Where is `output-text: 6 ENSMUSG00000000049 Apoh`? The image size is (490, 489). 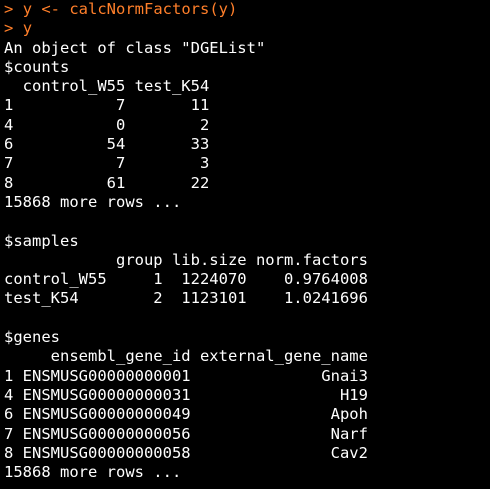 output-text: 6 ENSMUSG00000000049 Apoh is located at coordinates (186, 414).